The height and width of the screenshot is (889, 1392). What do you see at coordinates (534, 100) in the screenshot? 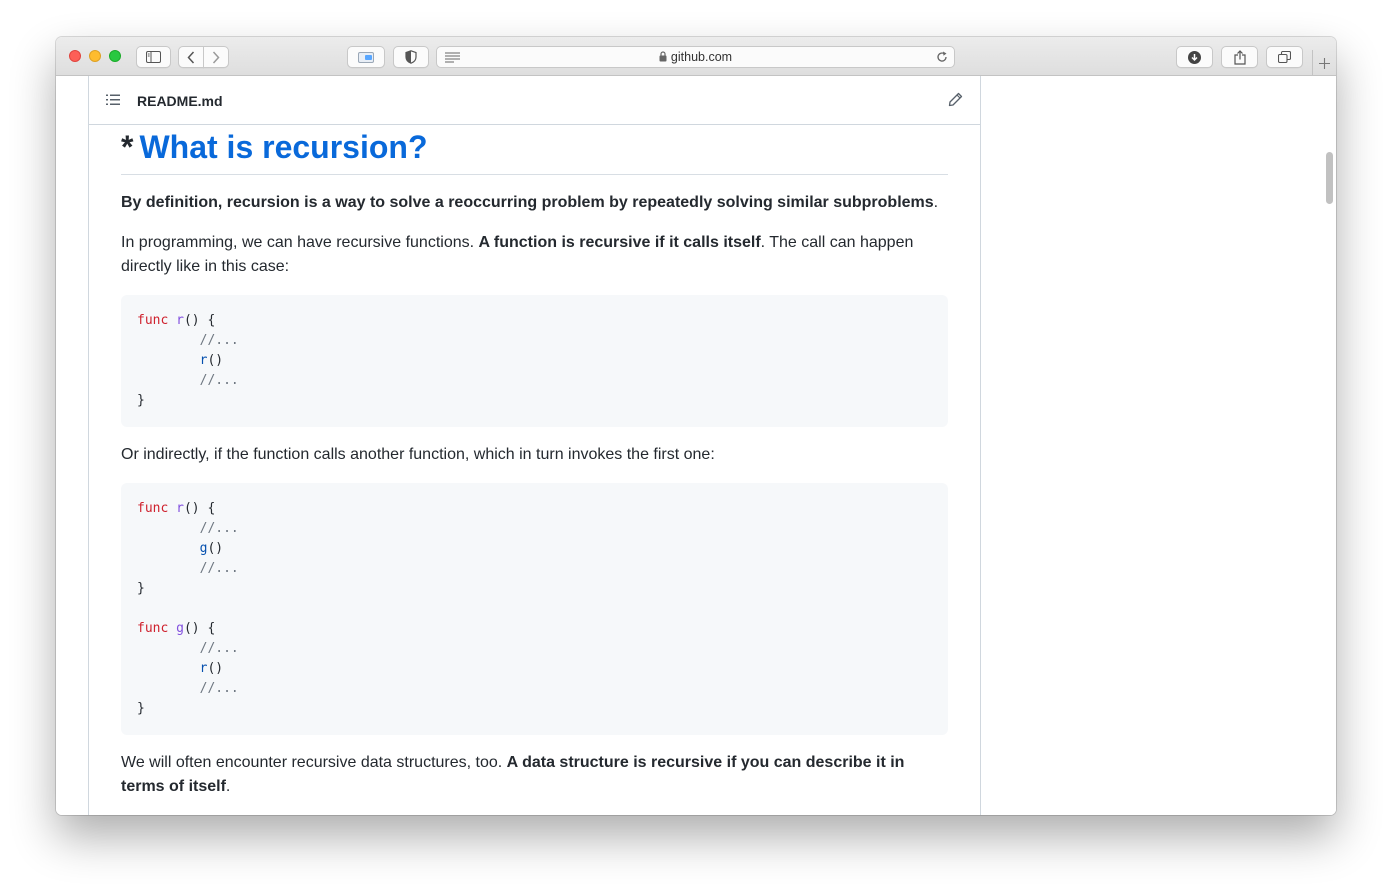
I see `file-header: README.md` at bounding box center [534, 100].